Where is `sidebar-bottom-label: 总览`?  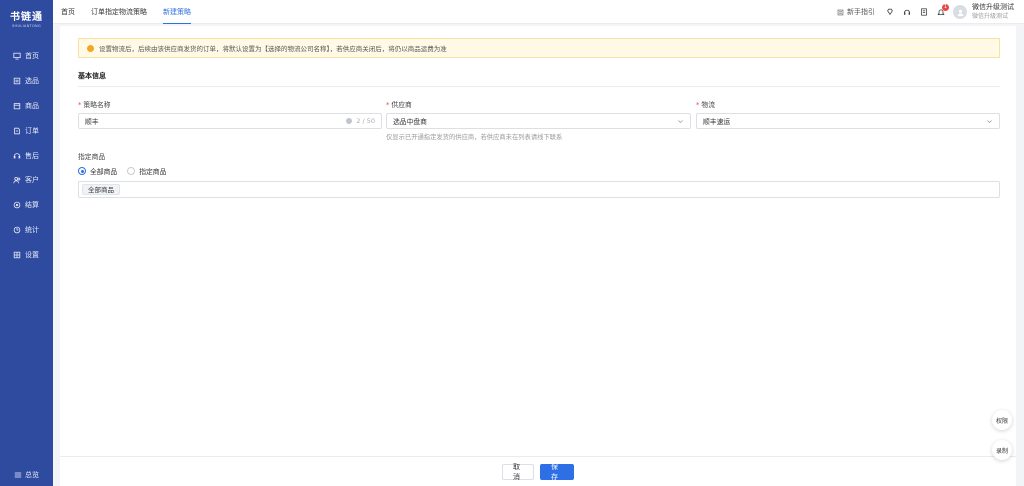 sidebar-bottom-label: 总览 is located at coordinates (32, 475).